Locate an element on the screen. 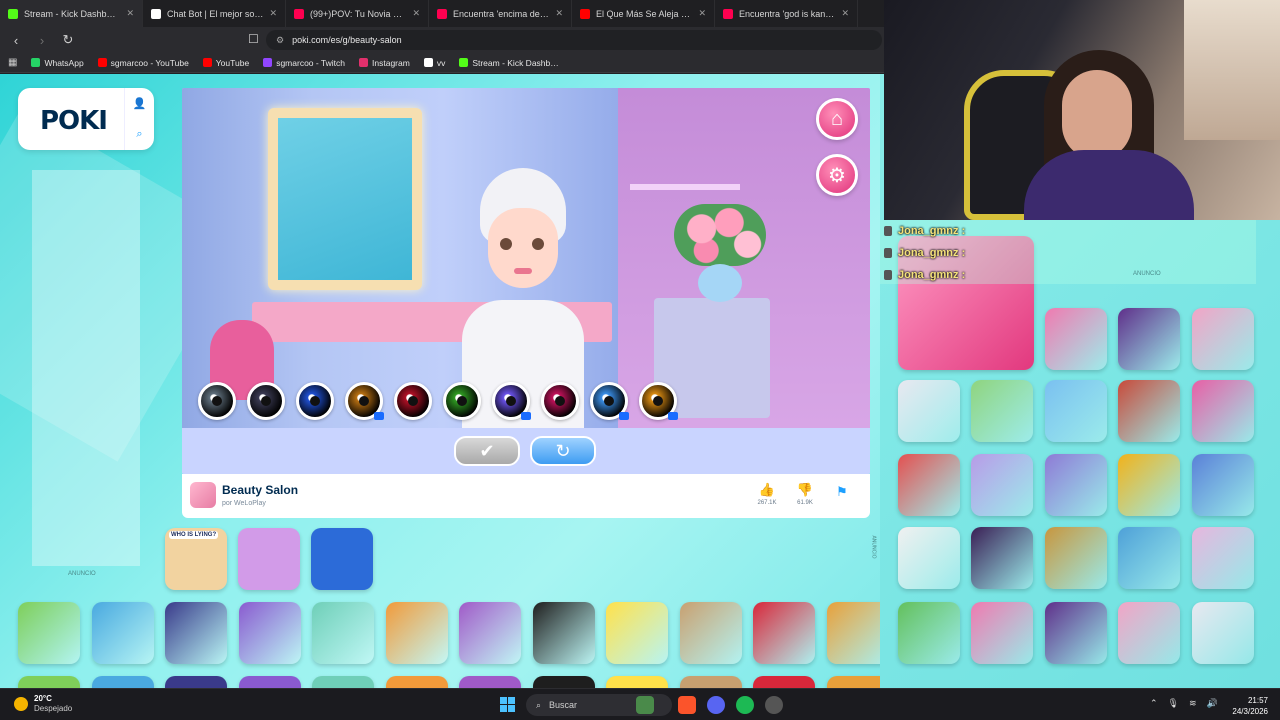  bookmark-item: WhatsApp is located at coordinates (57, 63).